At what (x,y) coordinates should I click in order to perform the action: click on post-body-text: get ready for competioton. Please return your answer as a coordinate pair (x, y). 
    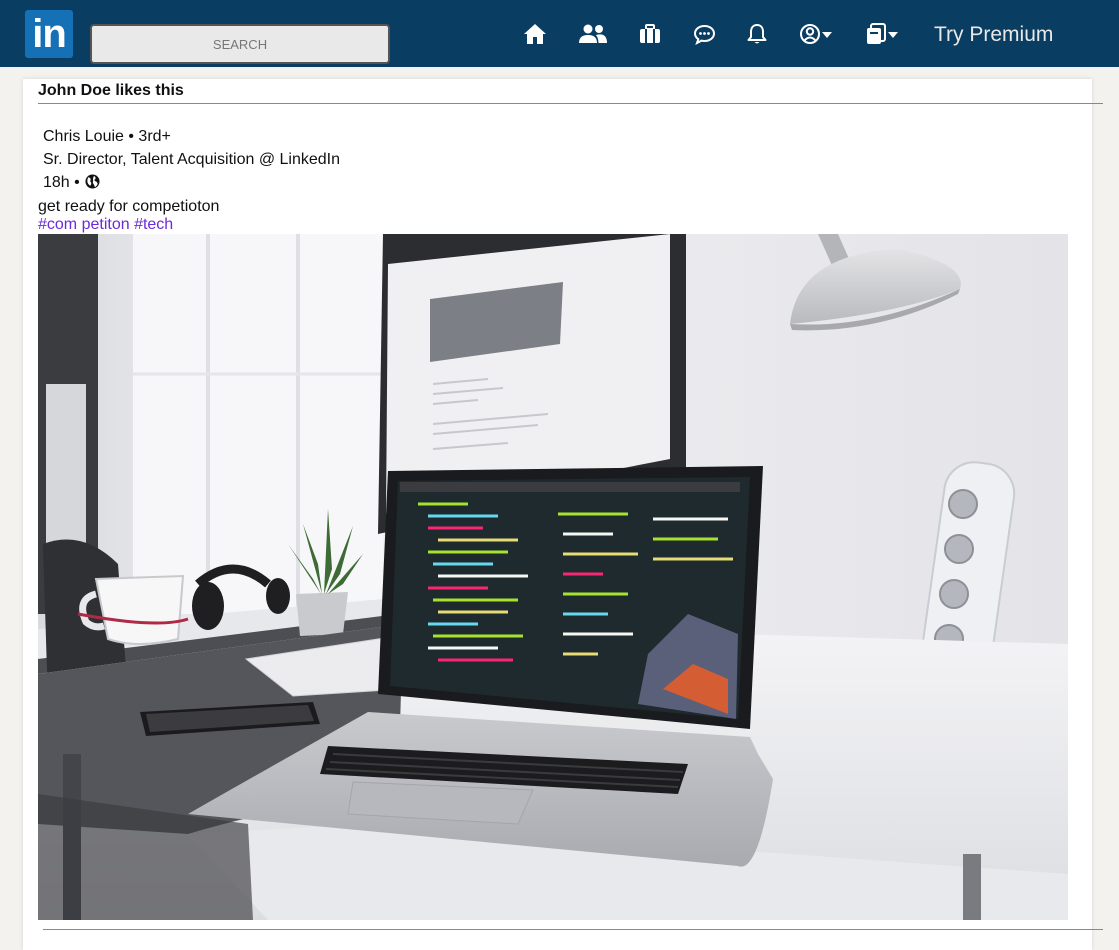
    Looking at the image, I should click on (129, 206).